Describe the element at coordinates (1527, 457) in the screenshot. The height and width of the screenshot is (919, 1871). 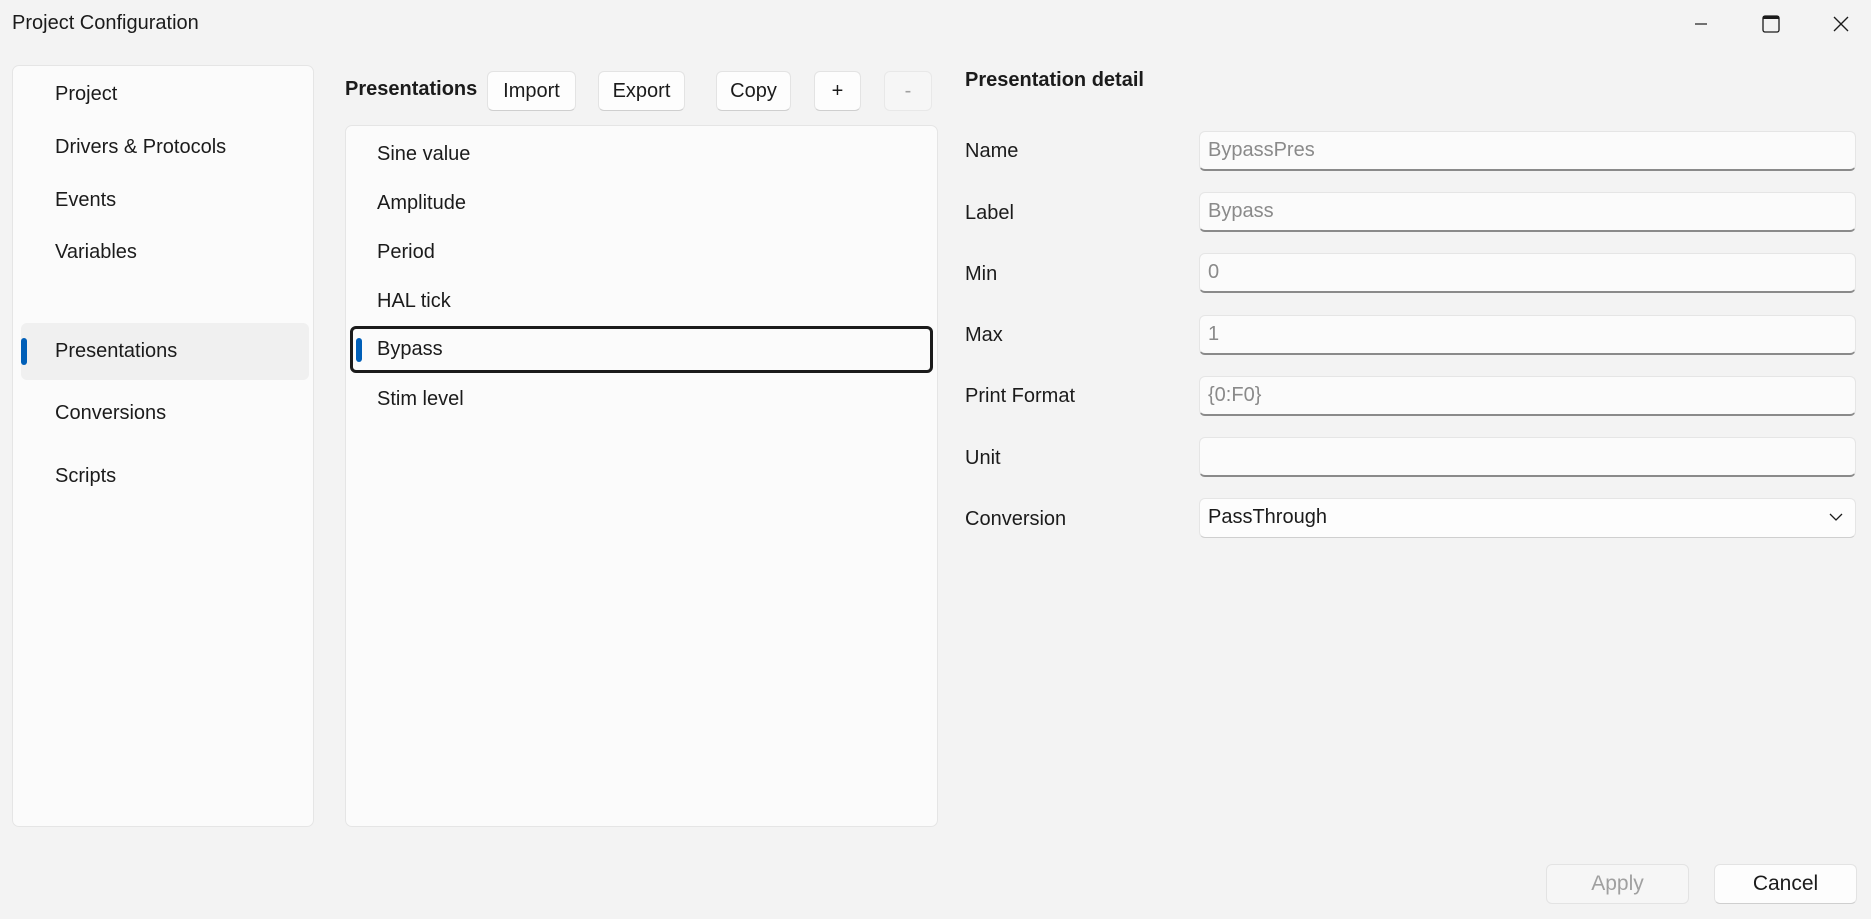
I see `unit-field` at that location.